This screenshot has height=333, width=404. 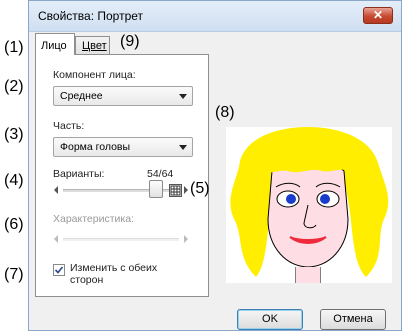 I want to click on both-sides-label: Изменить с обеих сторон, so click(x=114, y=274).